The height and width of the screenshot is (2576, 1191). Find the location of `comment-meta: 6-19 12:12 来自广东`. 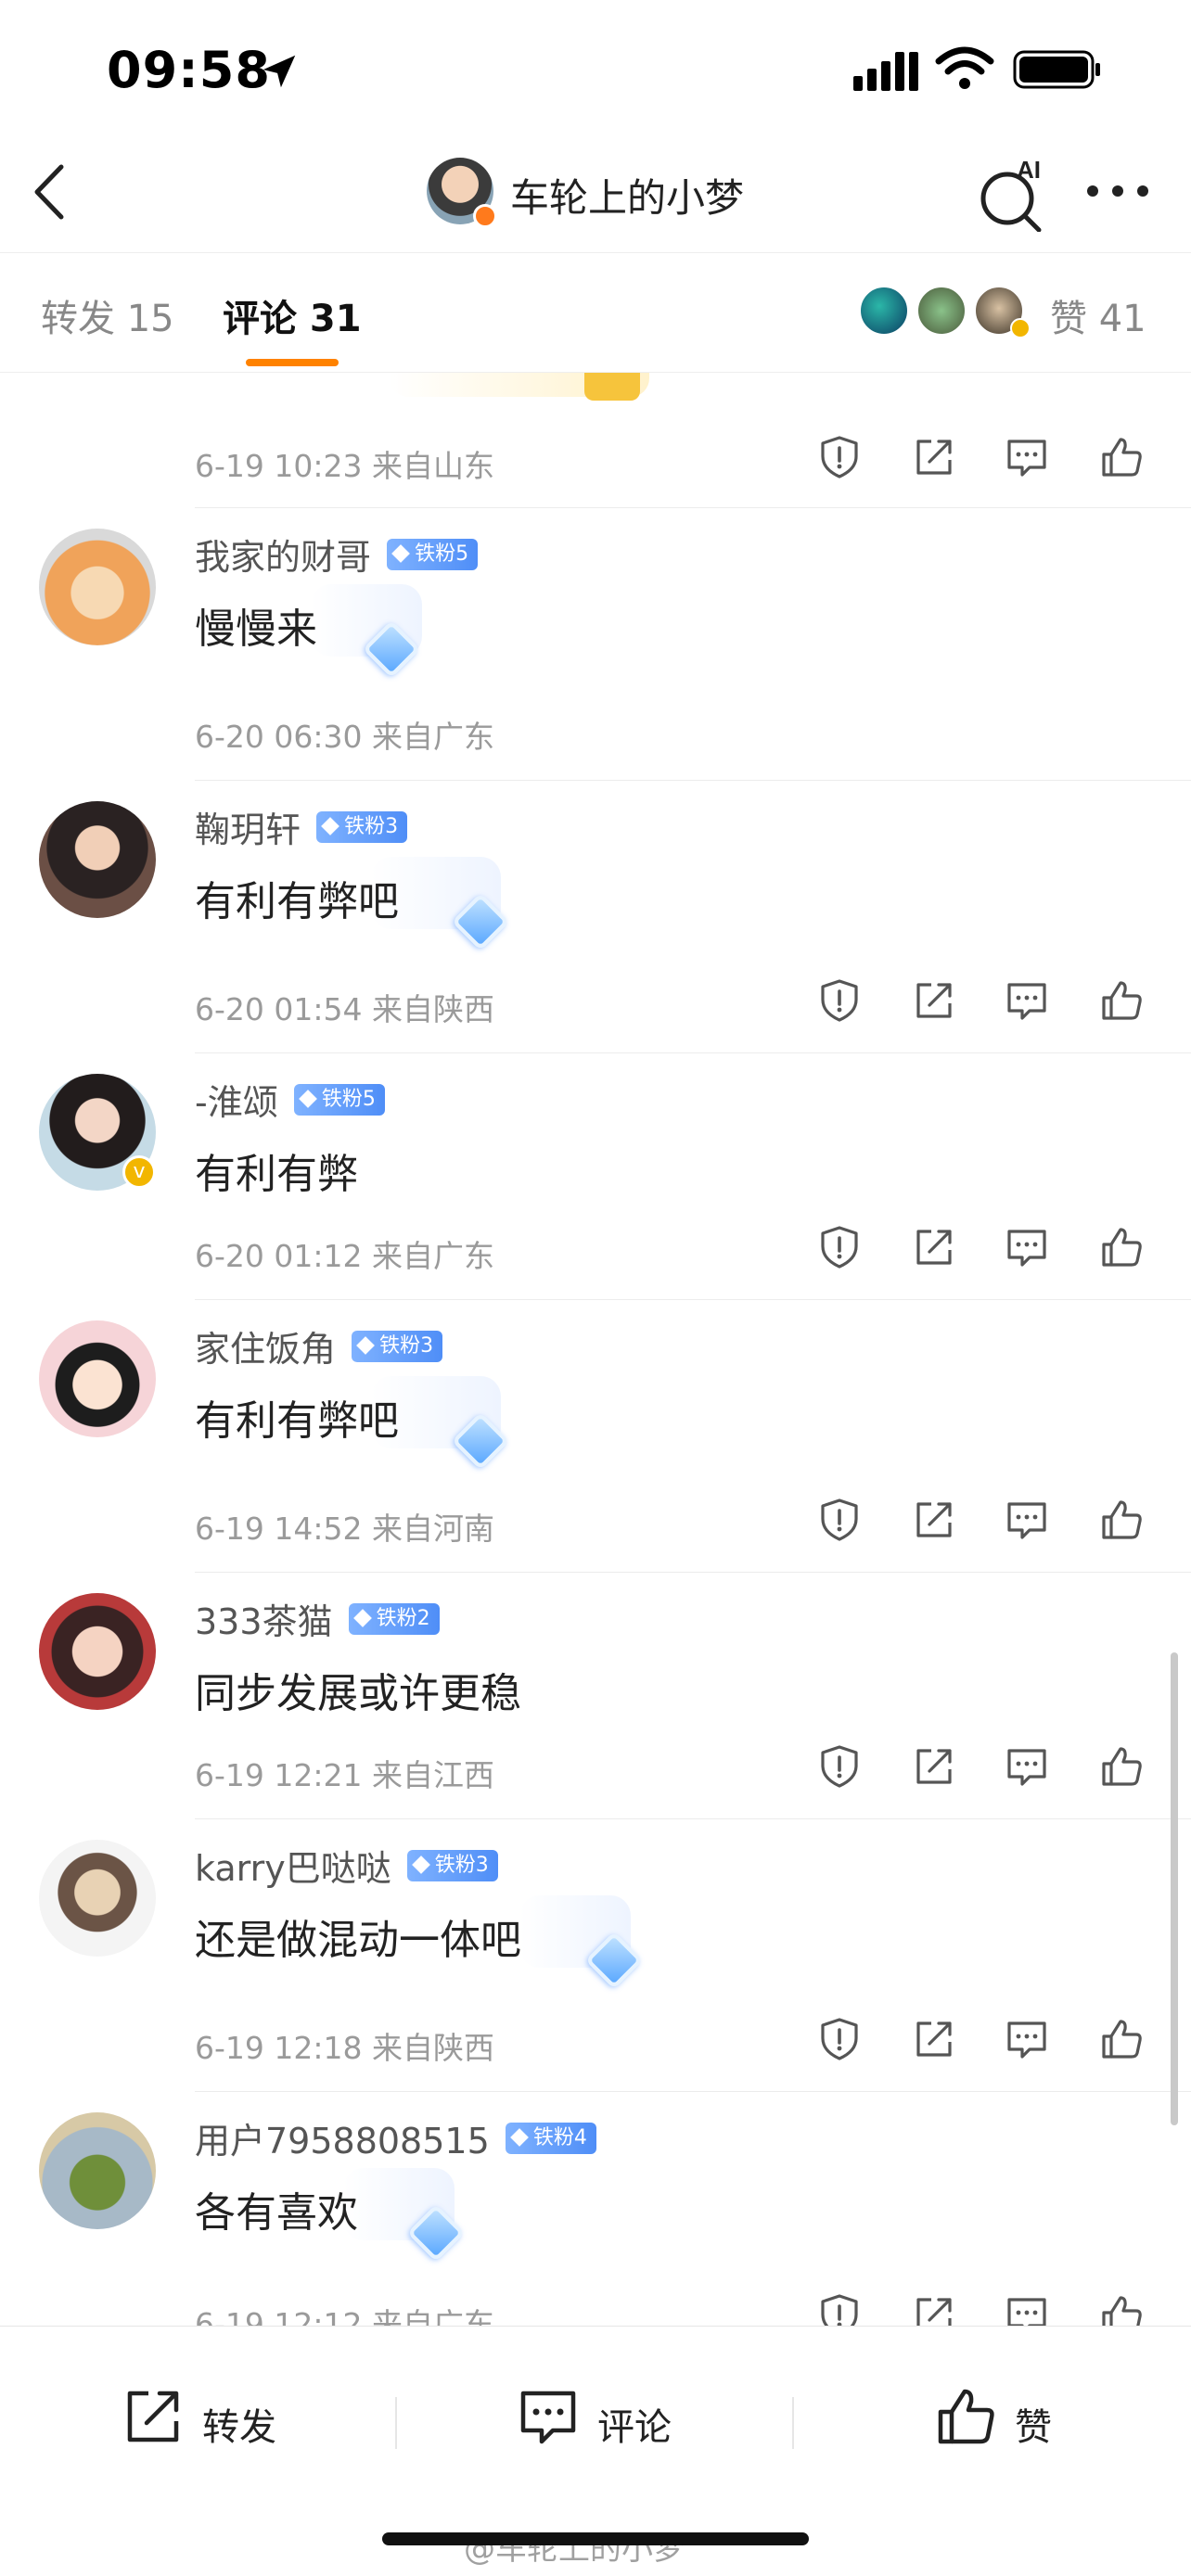

comment-meta: 6-19 12:12 来自广东 is located at coordinates (344, 2316).